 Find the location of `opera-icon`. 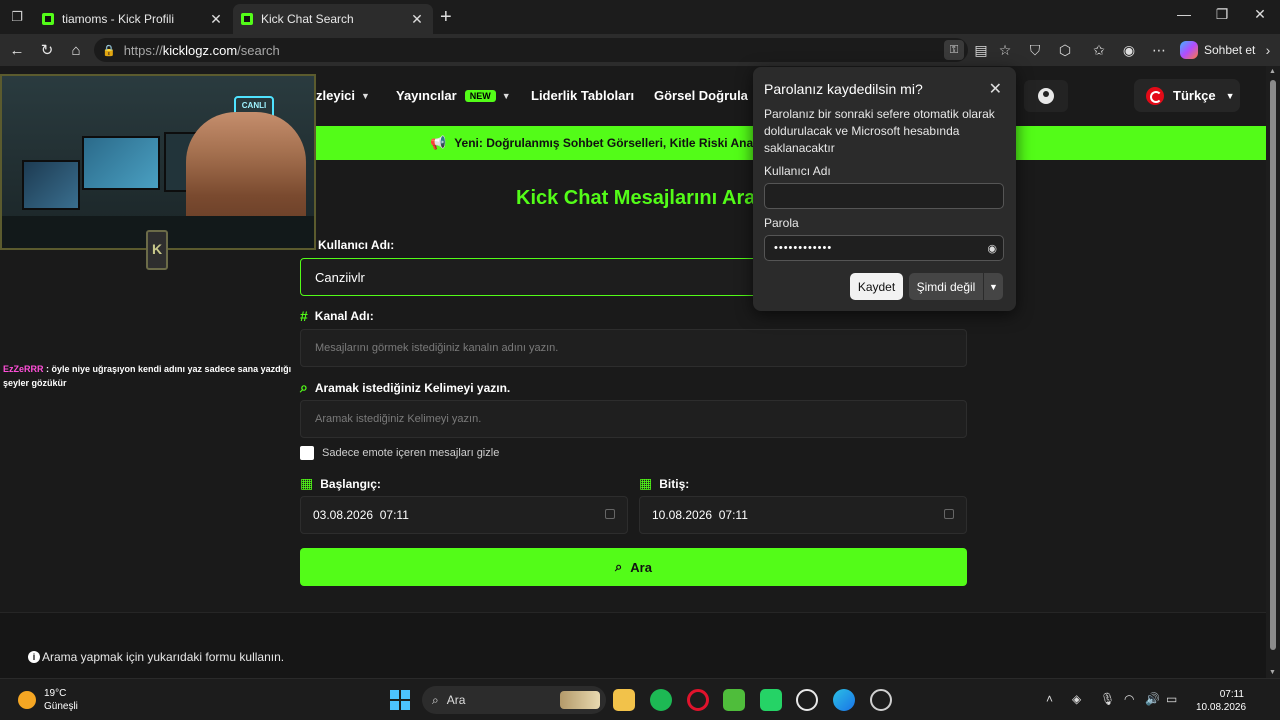

opera-icon is located at coordinates (698, 700).